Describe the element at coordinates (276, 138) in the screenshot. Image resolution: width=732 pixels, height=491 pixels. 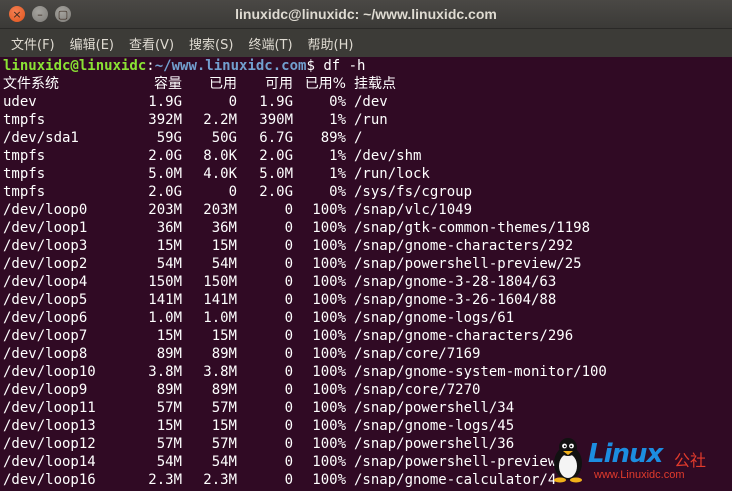
I see `cell-avail: 6.7G` at that location.